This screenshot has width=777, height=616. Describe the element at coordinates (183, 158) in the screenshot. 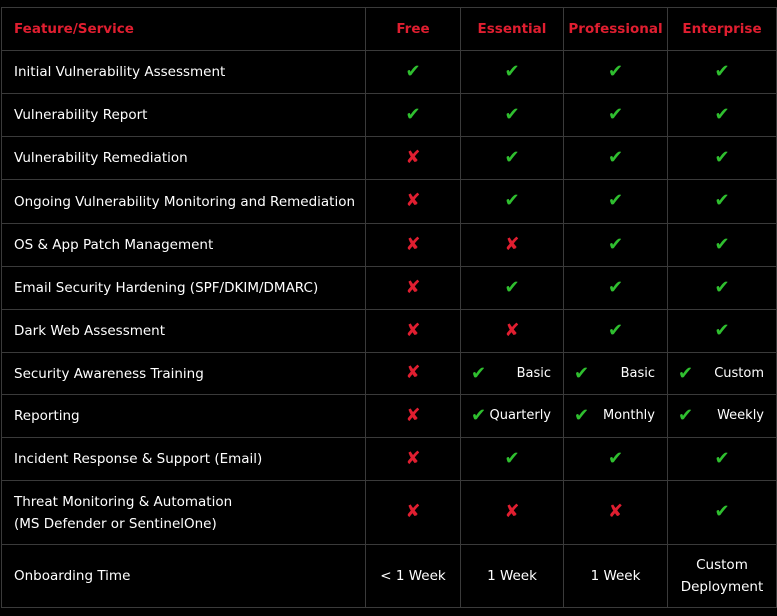

I see `feature-name: Vulnerability Remediation` at that location.